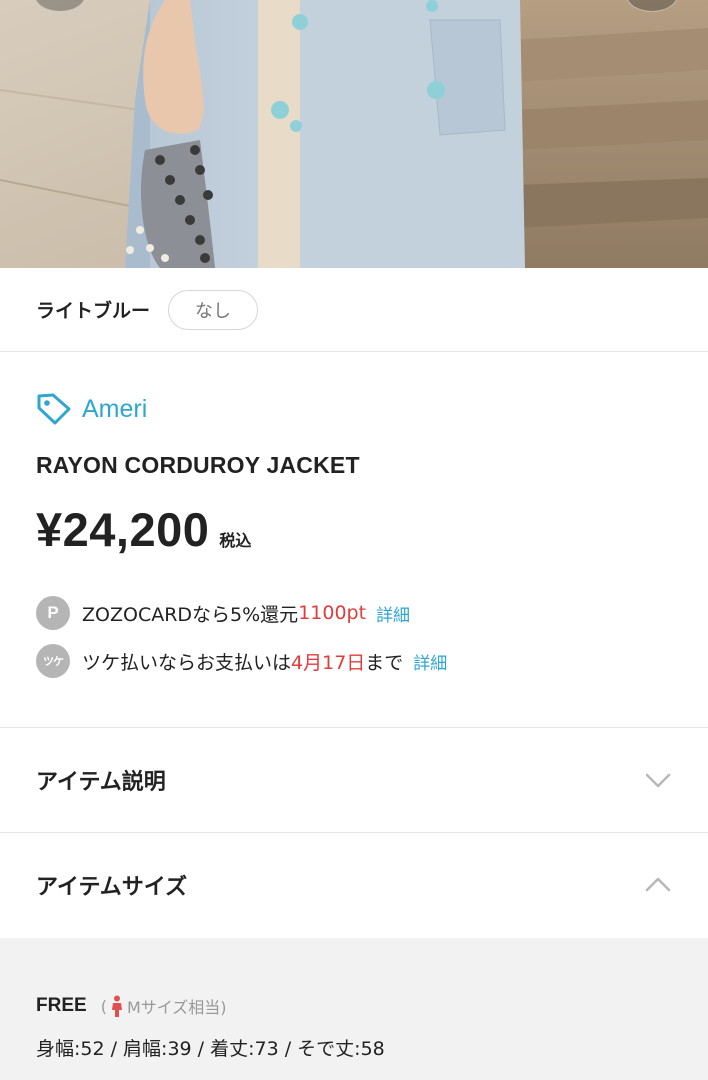 The width and height of the screenshot is (708, 1080). Describe the element at coordinates (354, 884) in the screenshot. I see `item-size-accordion: アイテムサイズ` at that location.